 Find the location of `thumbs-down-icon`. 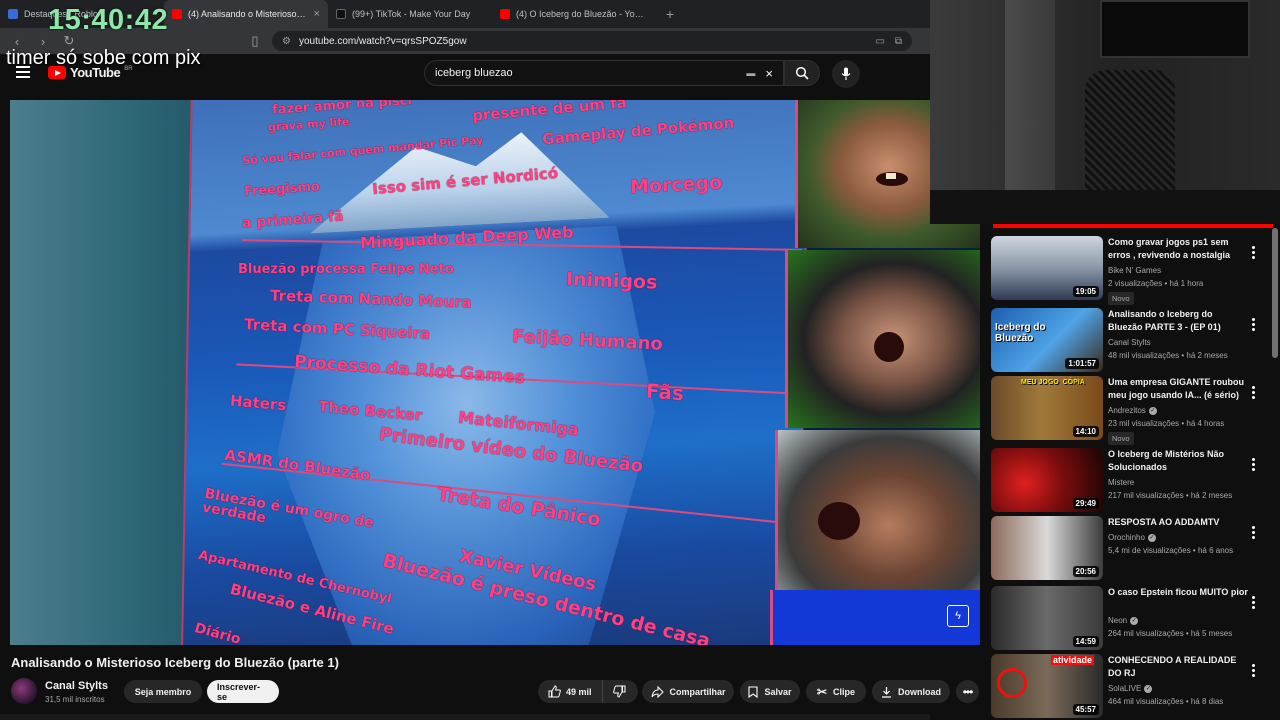

thumbs-down-icon is located at coordinates (619, 691).